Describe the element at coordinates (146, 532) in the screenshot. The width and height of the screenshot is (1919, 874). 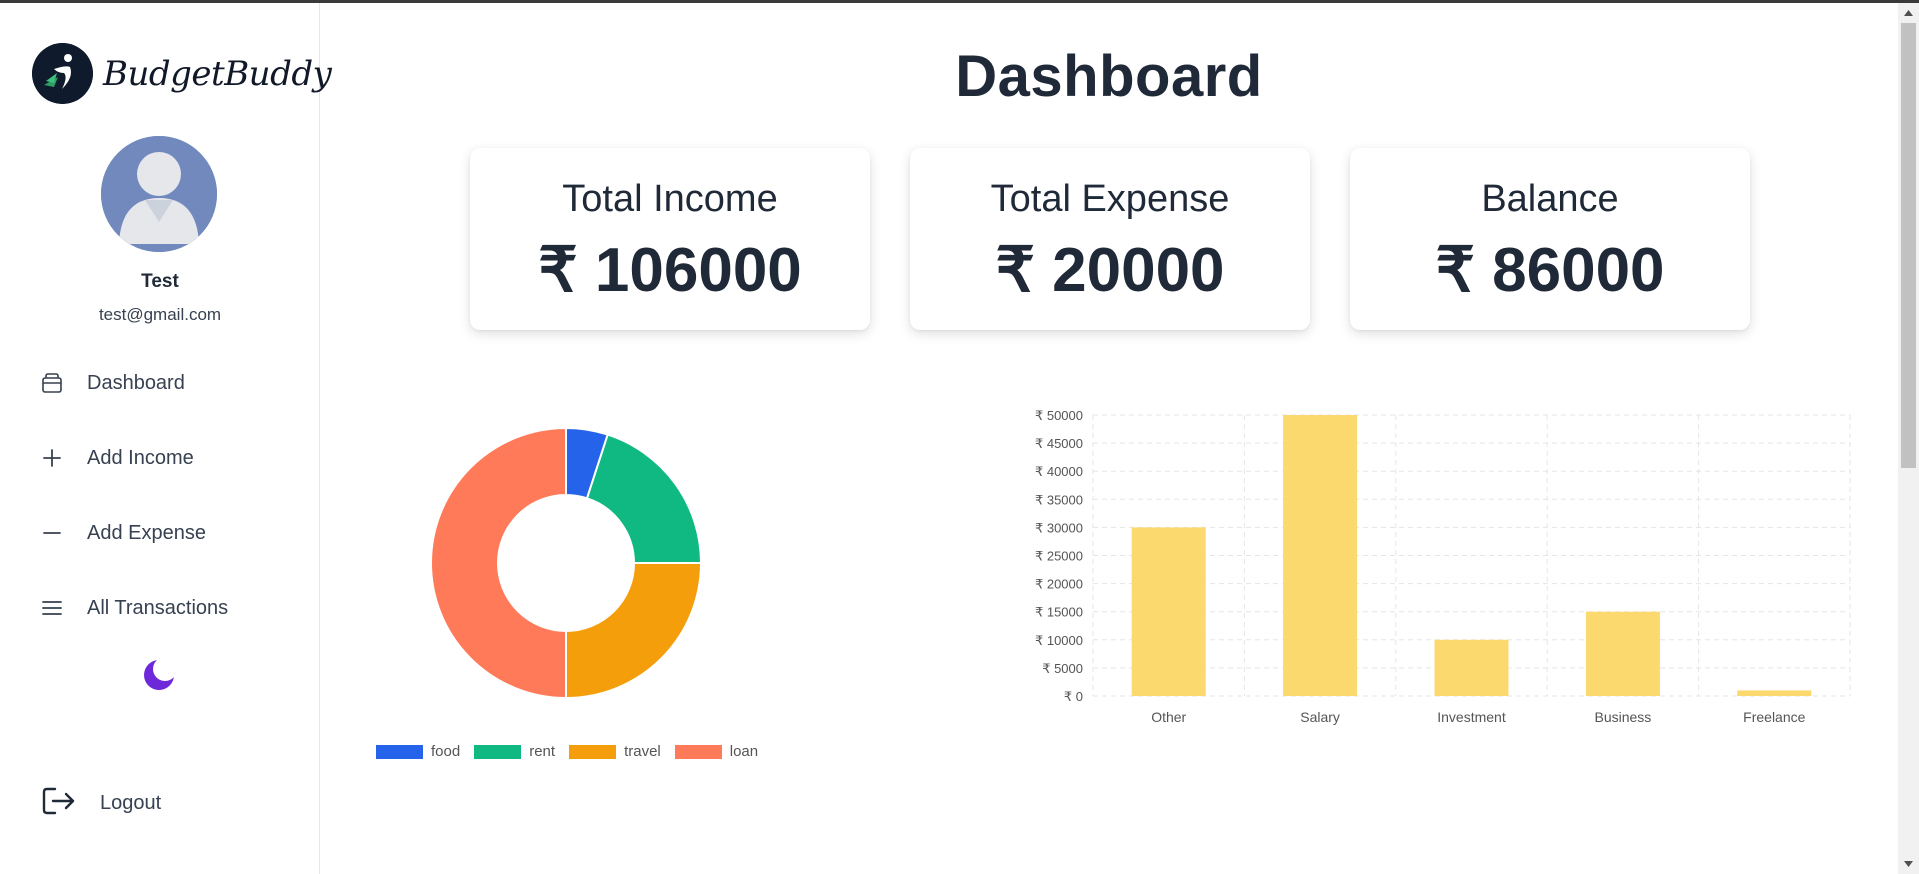
I see `nav-label-add-expense: Add Expense` at that location.